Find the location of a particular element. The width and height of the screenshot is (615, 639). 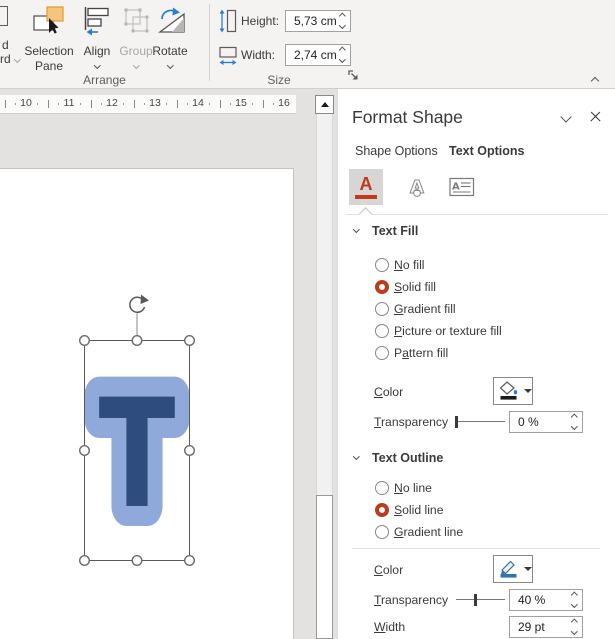

handle-bottom-left is located at coordinates (85, 561).